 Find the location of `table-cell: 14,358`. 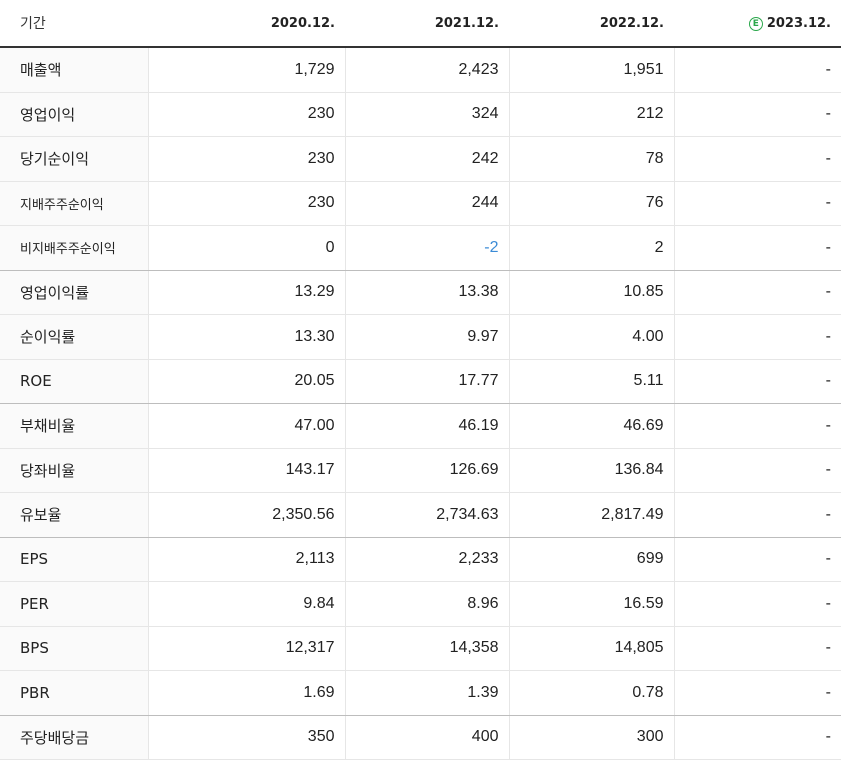

table-cell: 14,358 is located at coordinates (426, 648).